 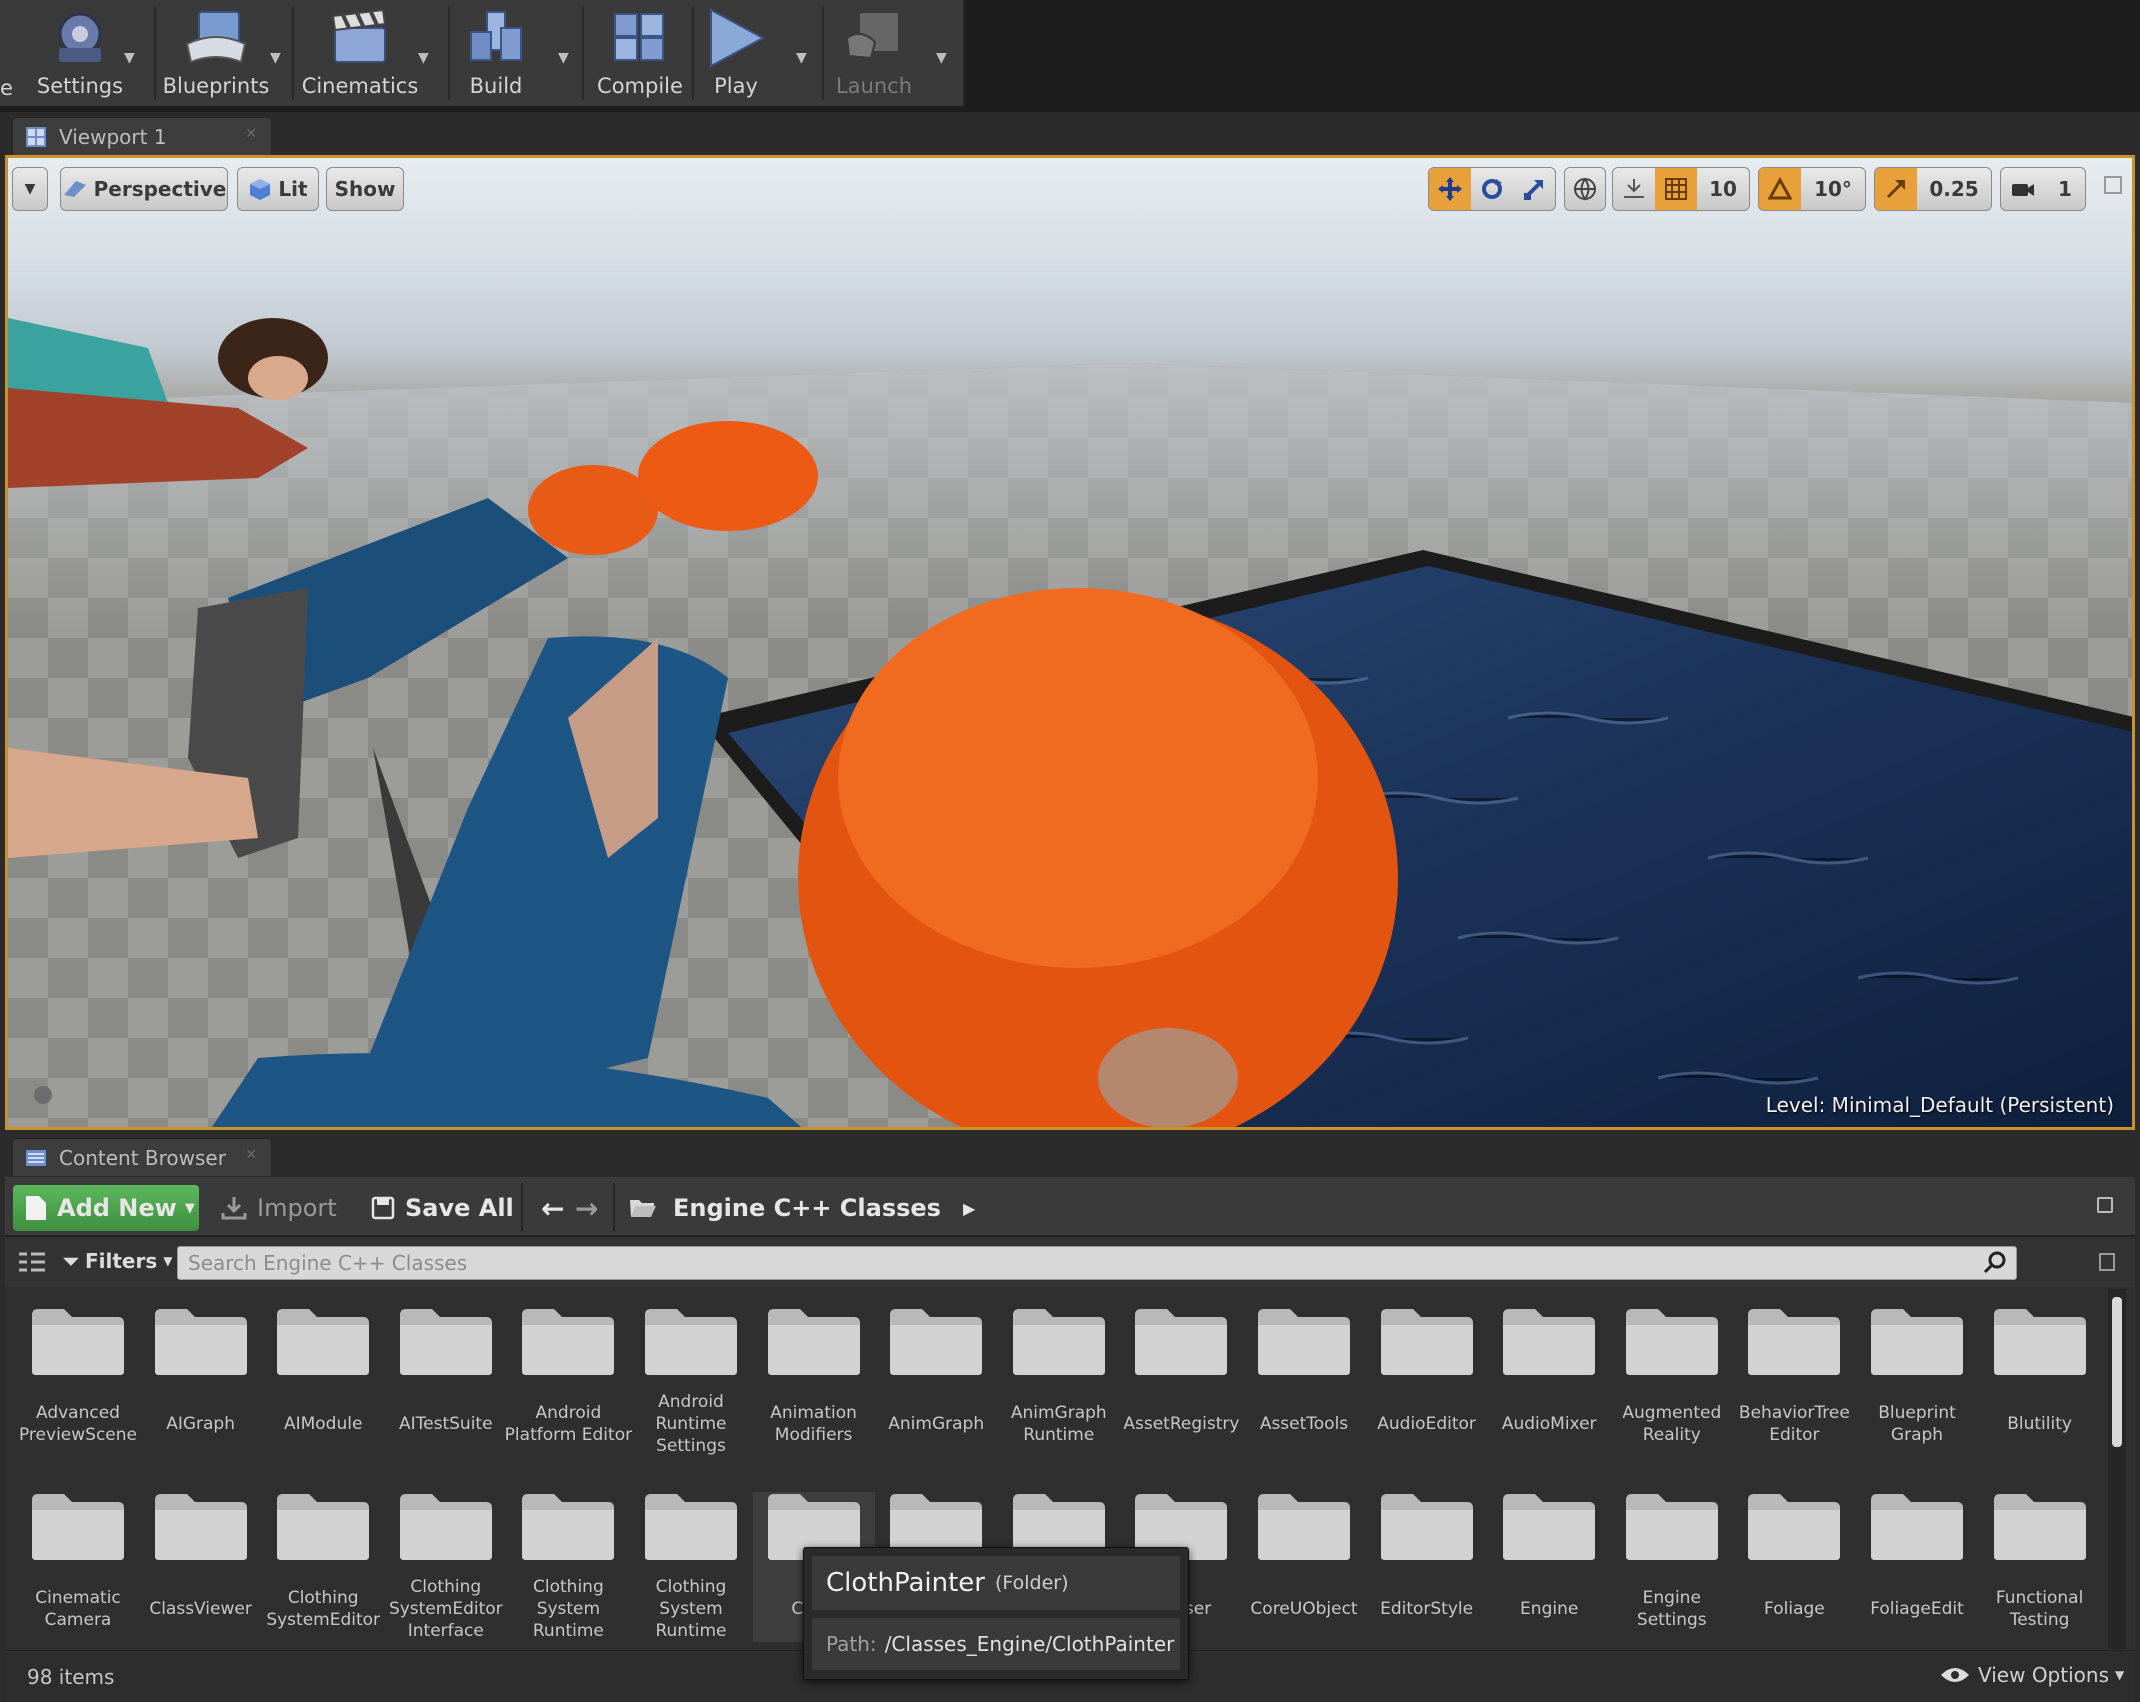 I want to click on folder-tile: FoliageEdit, so click(x=1917, y=1567).